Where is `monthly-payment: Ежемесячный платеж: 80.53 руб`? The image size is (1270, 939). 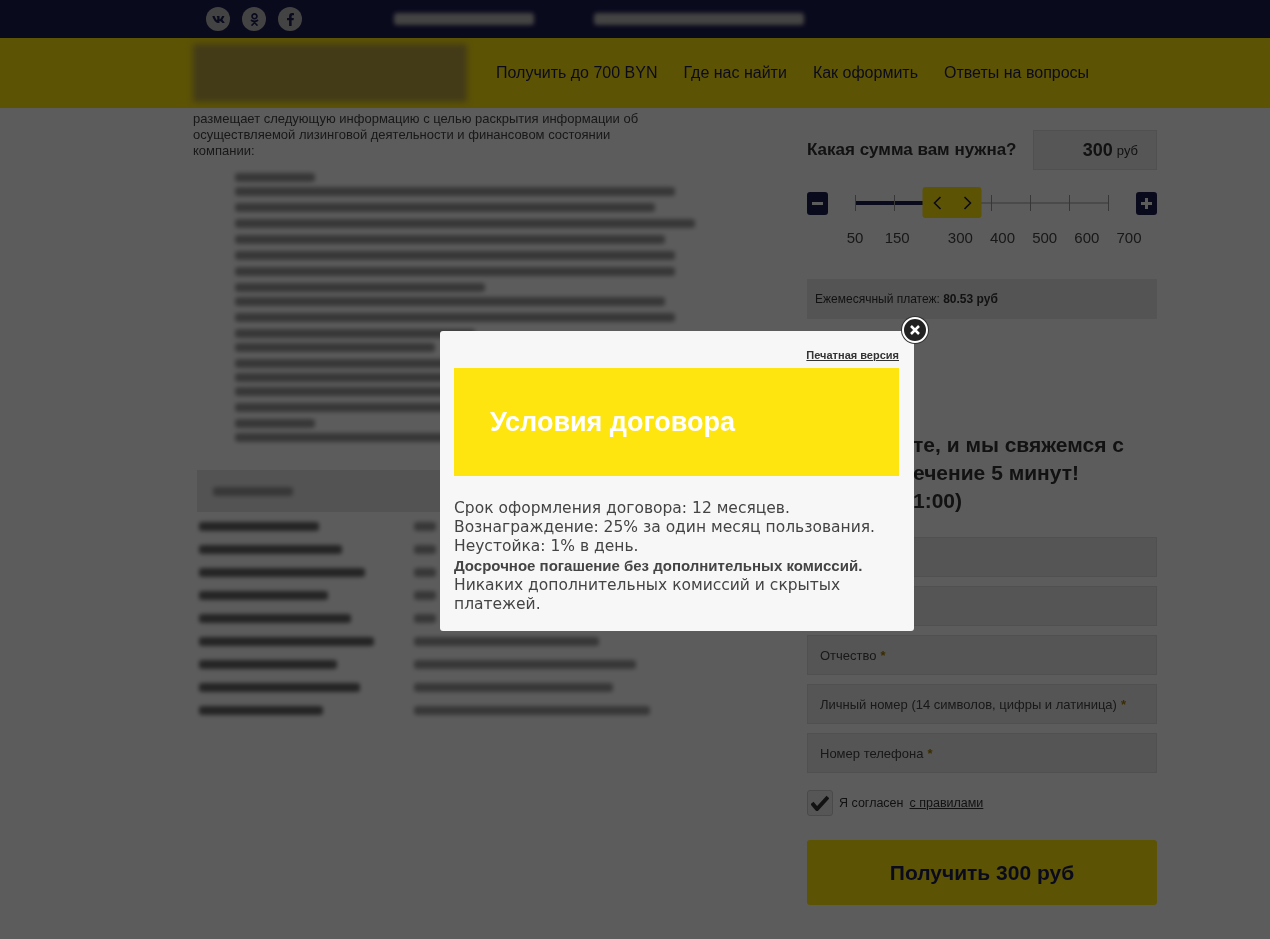
monthly-payment: Ежемесячный платеж: 80.53 руб is located at coordinates (982, 299).